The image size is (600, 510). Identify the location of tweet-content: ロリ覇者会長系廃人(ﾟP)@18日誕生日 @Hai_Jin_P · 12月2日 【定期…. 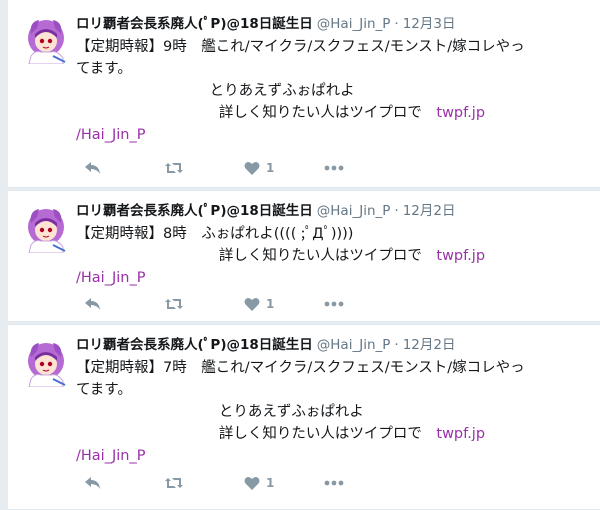
(335, 245).